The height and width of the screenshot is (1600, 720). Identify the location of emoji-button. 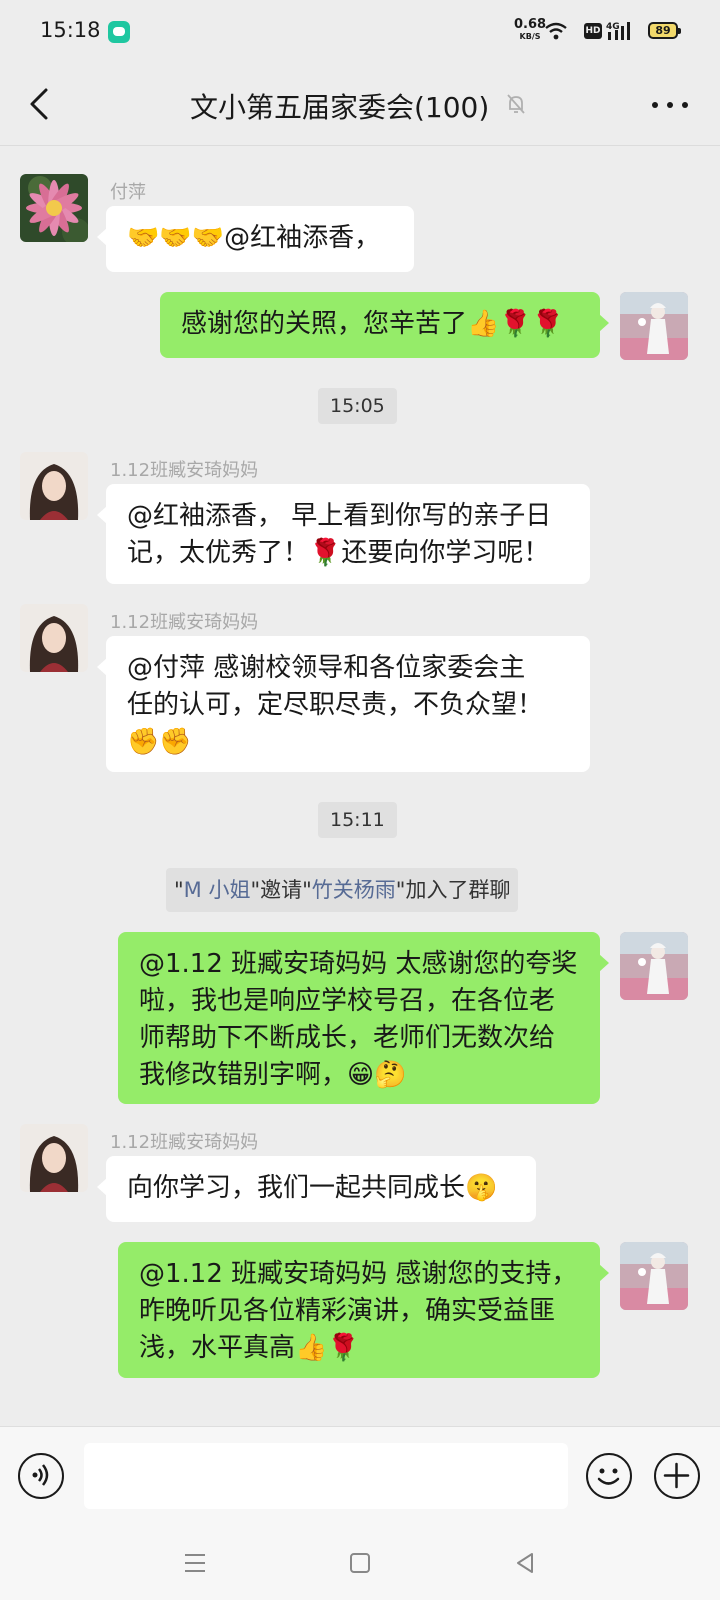
(609, 1476).